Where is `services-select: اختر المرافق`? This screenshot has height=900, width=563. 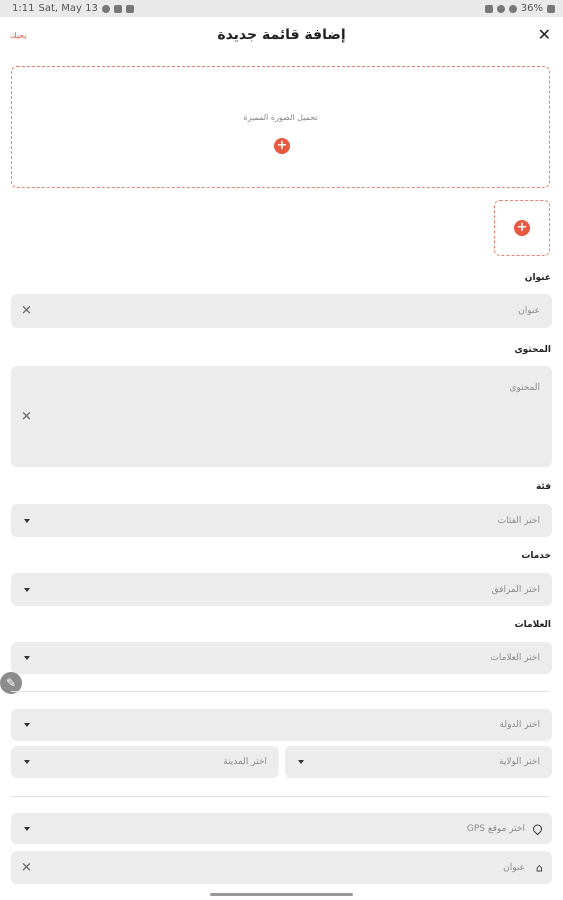 services-select: اختر المرافق is located at coordinates (281, 589).